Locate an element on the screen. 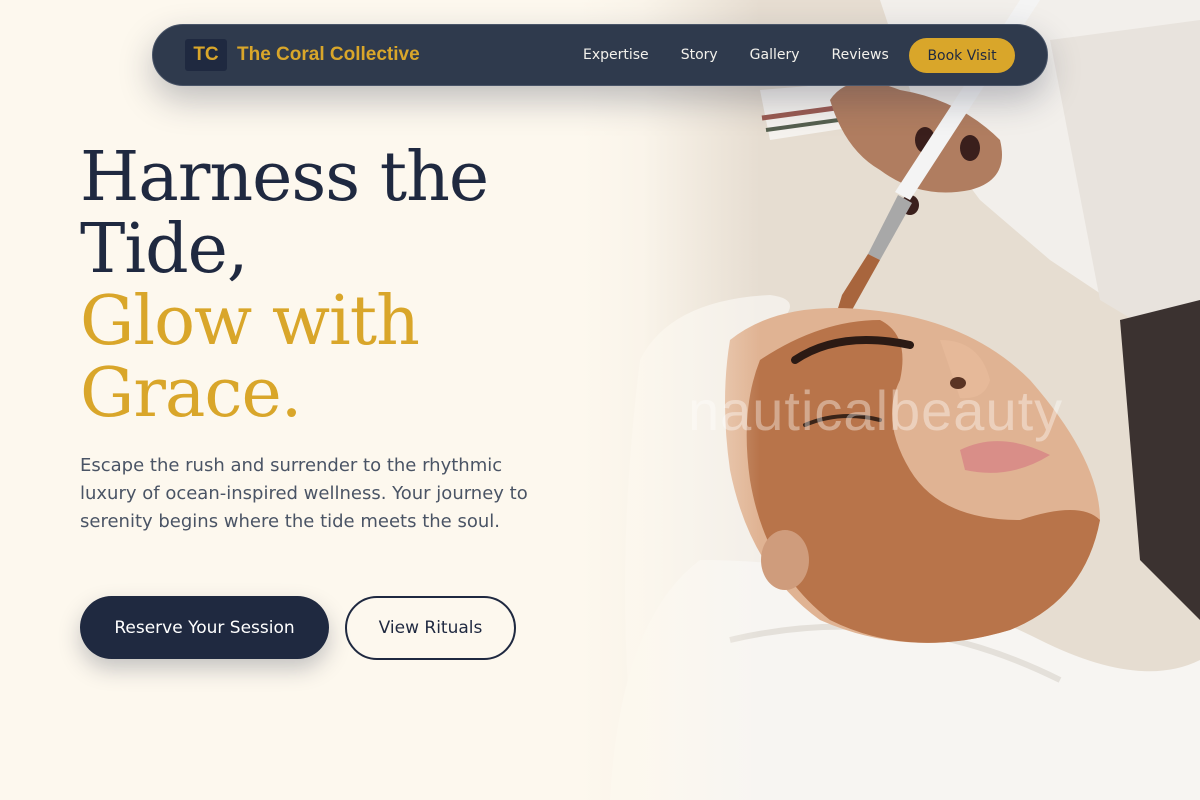  reserve-session-button: Reserve Your Session is located at coordinates (204, 627).